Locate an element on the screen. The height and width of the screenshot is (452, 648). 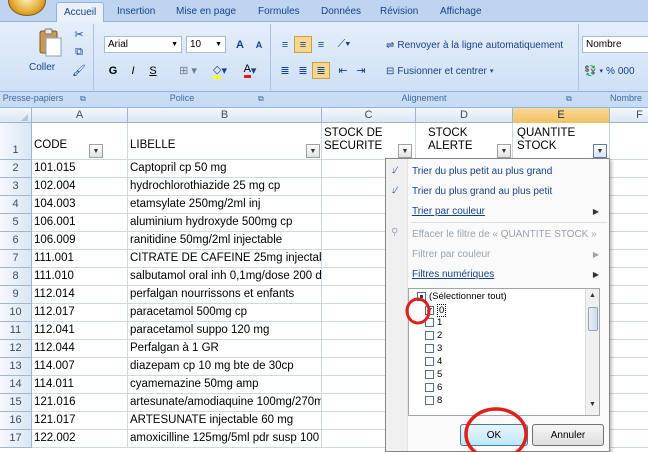
cancel-button: Annuler is located at coordinates (568, 435).